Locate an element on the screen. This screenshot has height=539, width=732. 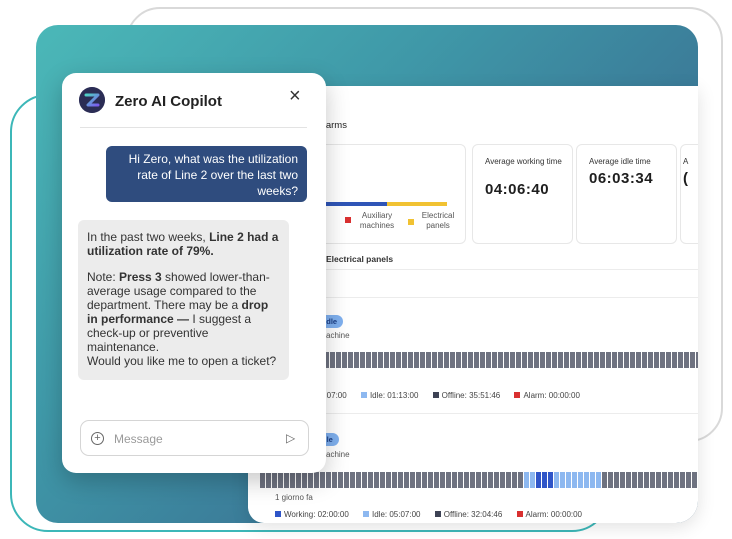
kpi-label-truncated: A is located at coordinates (686, 161).